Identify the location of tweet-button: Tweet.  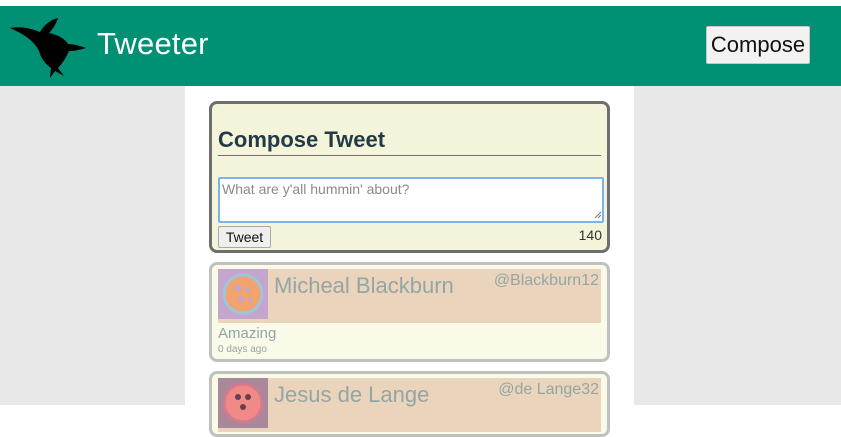
(244, 237).